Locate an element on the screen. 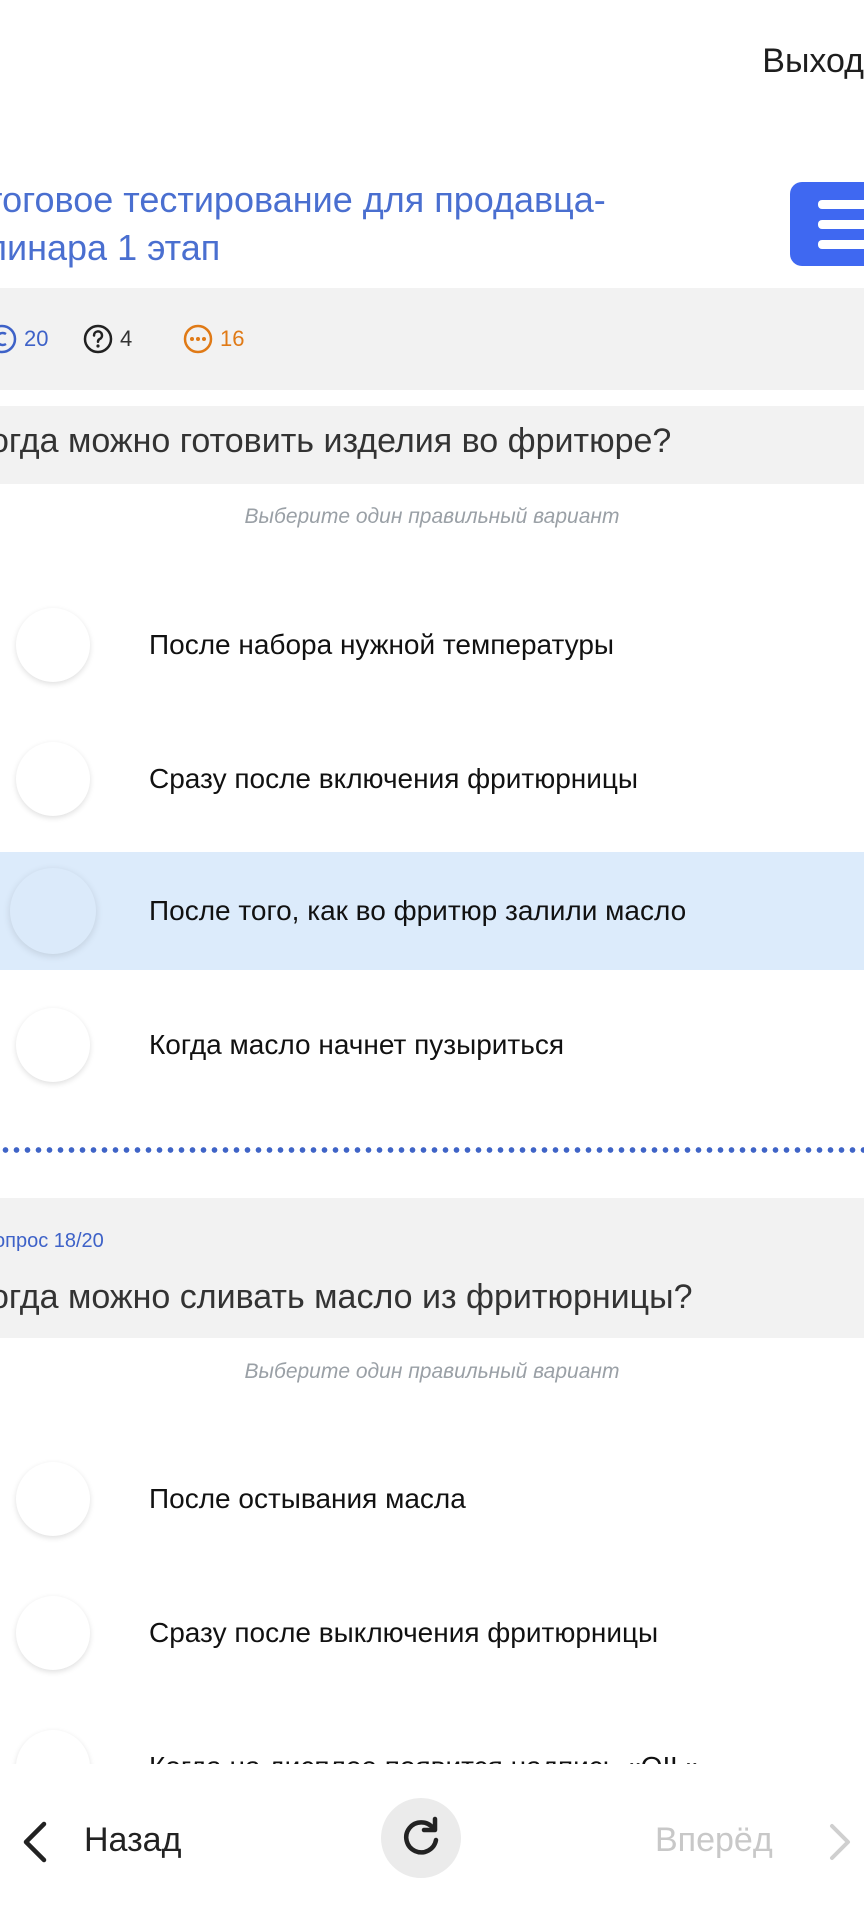 The width and height of the screenshot is (864, 1920). stat-answered: 20 is located at coordinates (24, 339).